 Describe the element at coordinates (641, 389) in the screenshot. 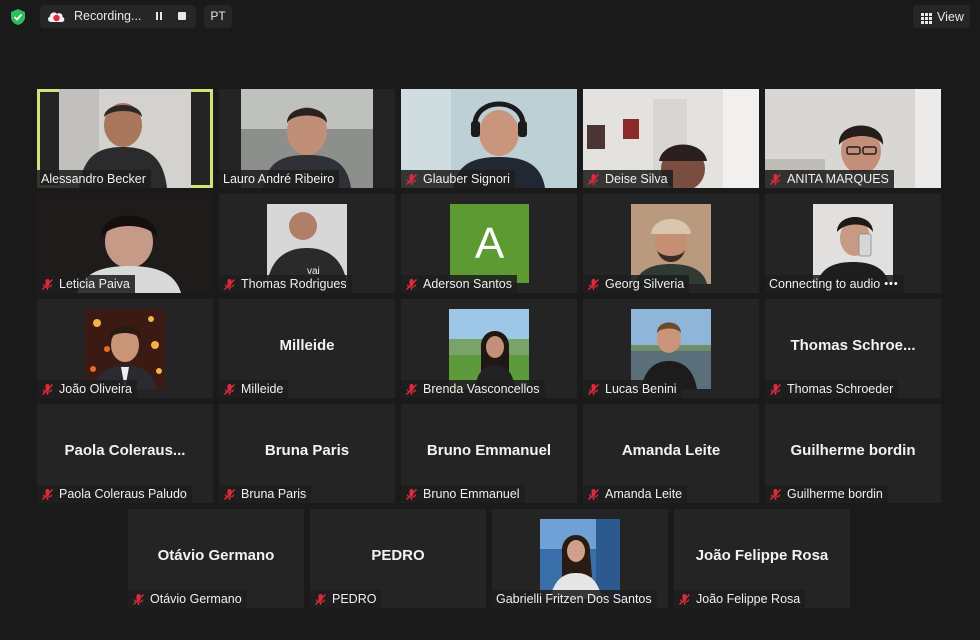

I see `participant-name: Lucas Benini` at that location.